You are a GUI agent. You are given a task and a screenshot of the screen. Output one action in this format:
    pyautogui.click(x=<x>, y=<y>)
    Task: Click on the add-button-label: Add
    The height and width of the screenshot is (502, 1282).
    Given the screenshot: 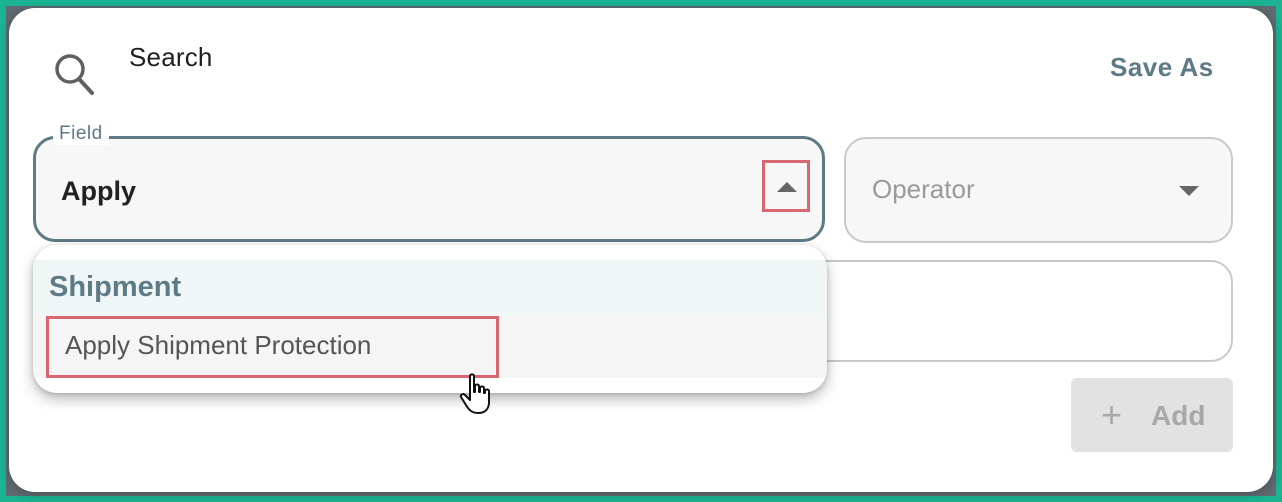 What is the action you would take?
    pyautogui.click(x=1178, y=415)
    